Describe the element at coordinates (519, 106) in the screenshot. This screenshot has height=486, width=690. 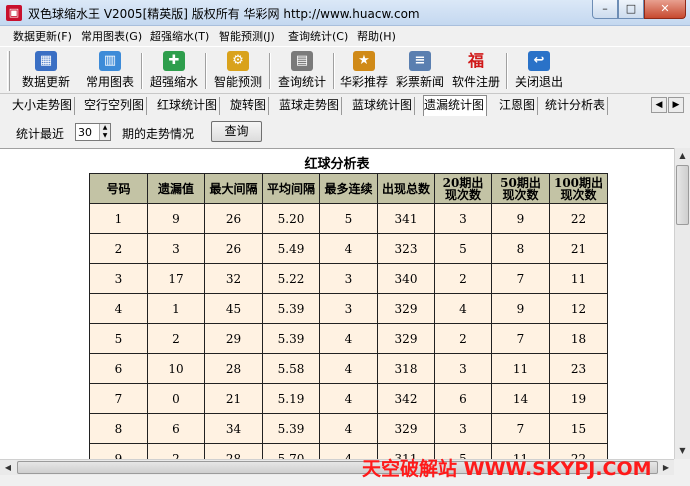
I see `tab-gann: 江恩图` at that location.